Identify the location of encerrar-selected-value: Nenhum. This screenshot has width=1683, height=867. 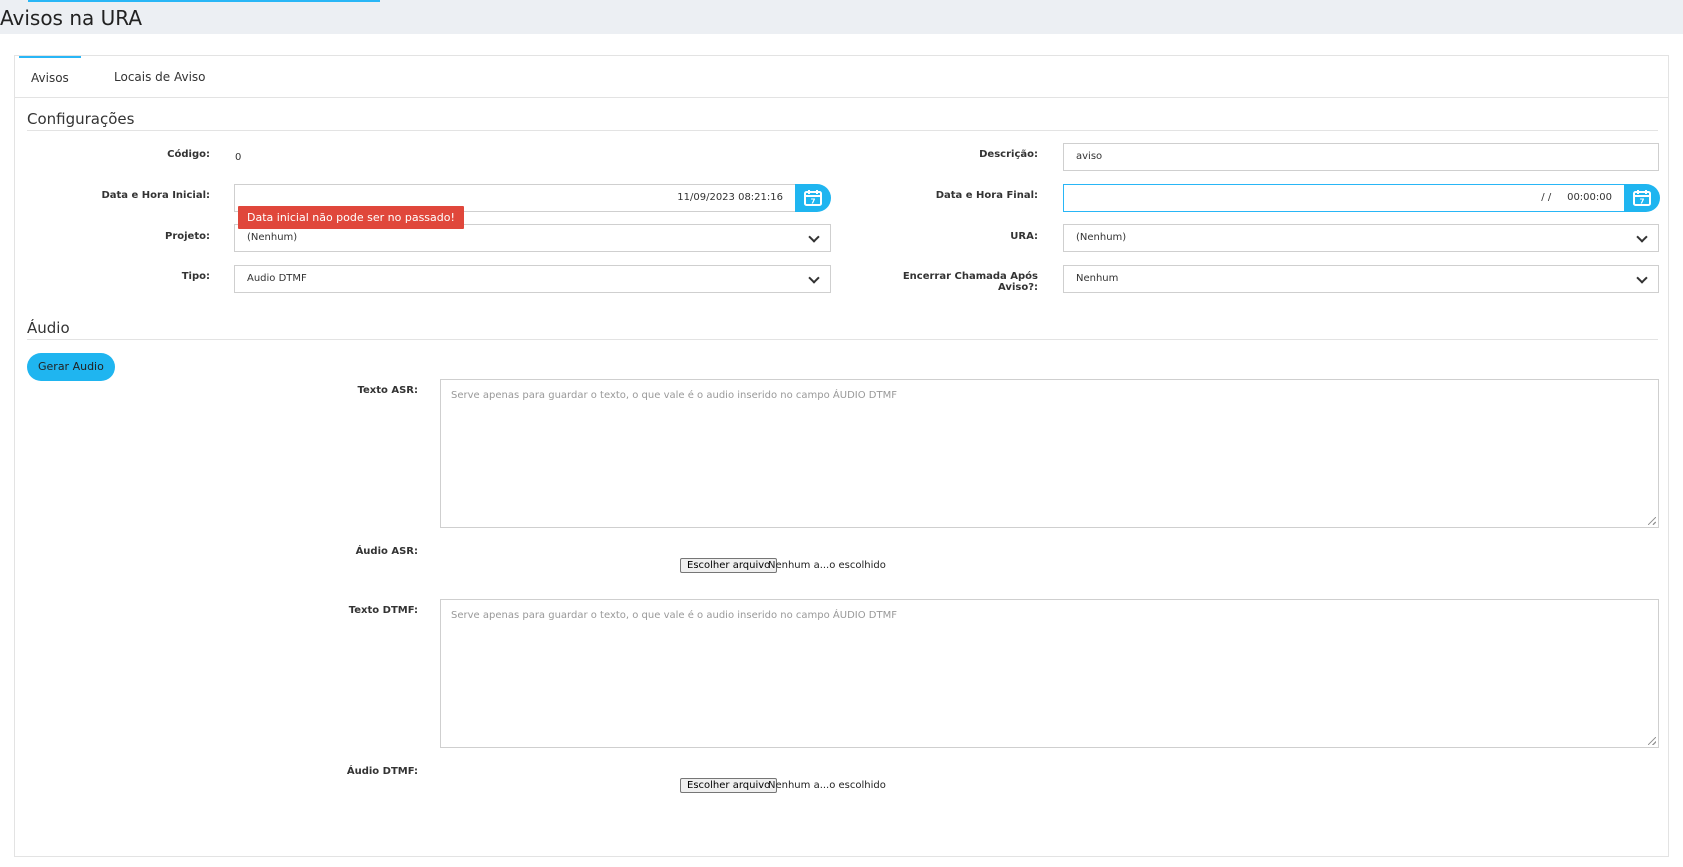
(1097, 278).